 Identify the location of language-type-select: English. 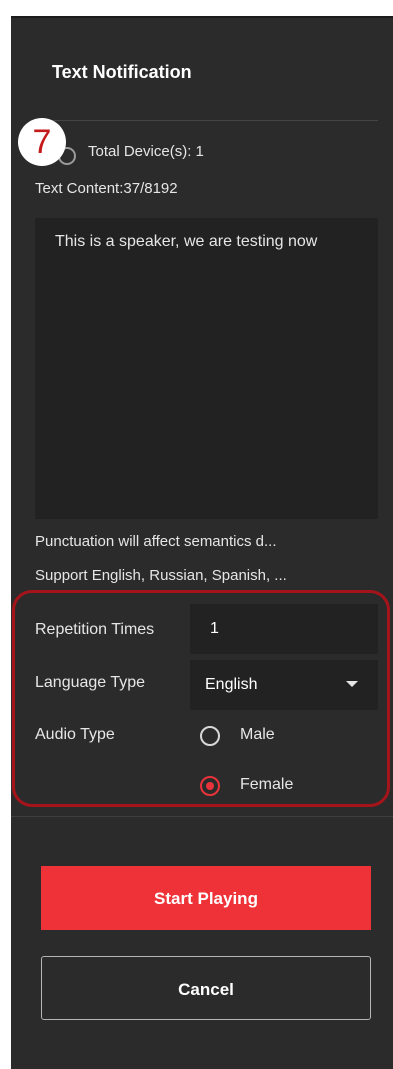
(284, 685).